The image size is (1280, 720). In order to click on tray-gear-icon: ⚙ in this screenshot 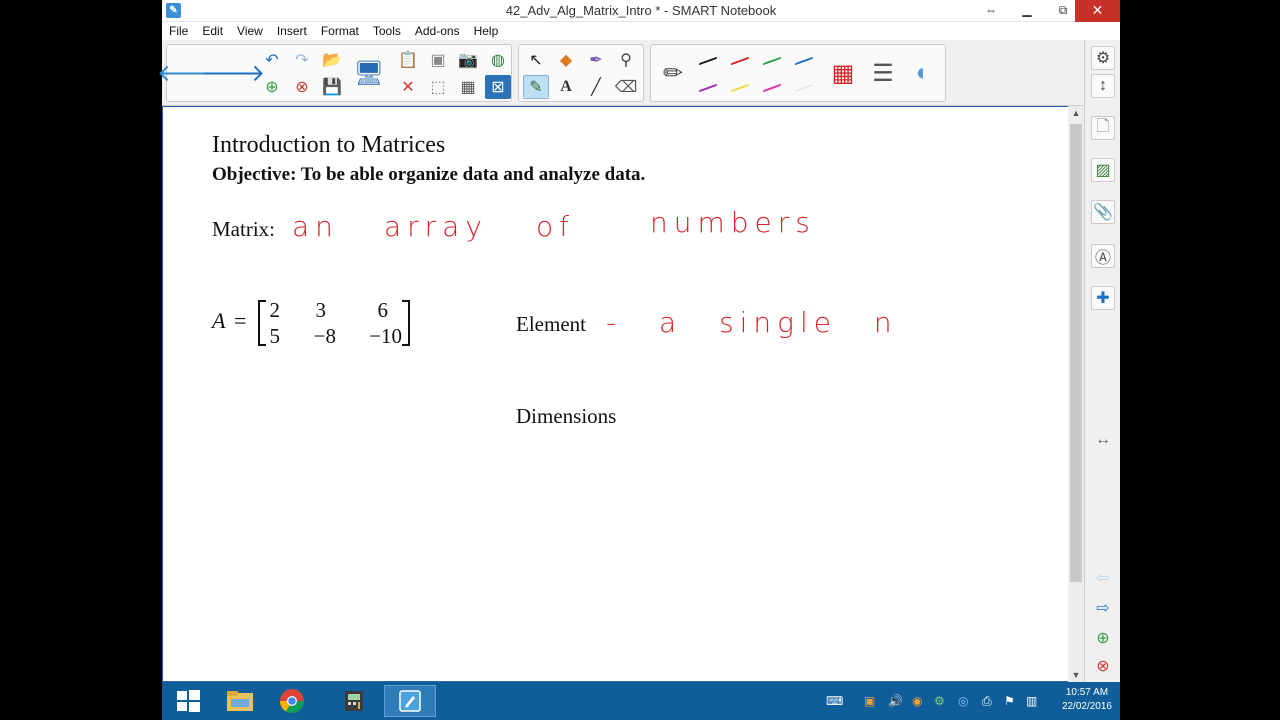, I will do `click(939, 701)`.